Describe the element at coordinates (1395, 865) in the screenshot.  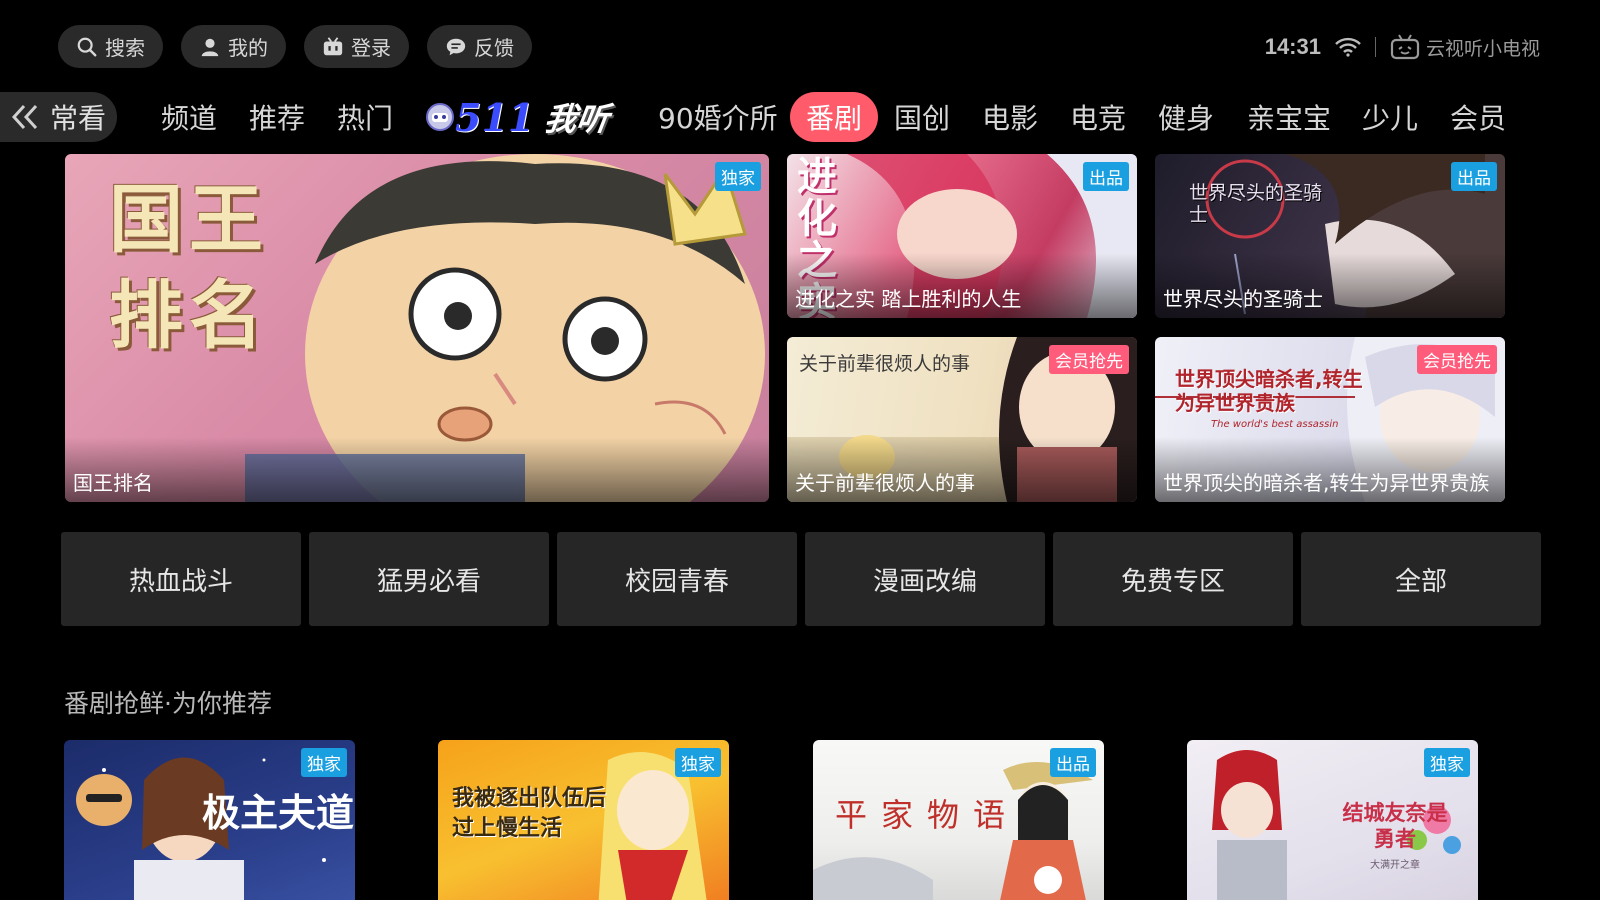
I see `rec-artwork-subtitle: 大满开之章` at that location.